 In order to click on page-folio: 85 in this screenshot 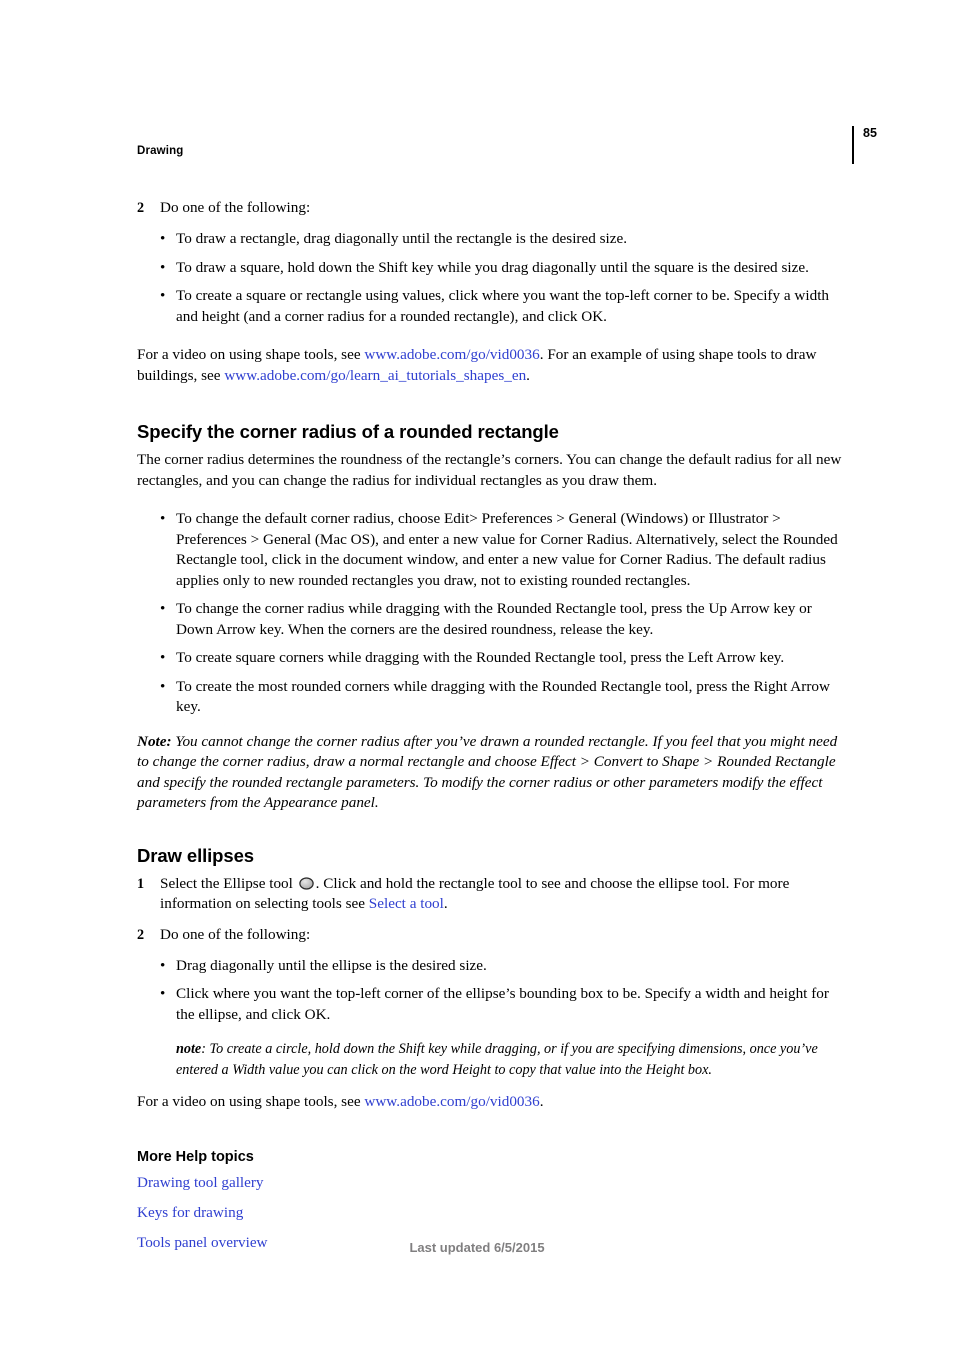, I will do `click(864, 145)`.